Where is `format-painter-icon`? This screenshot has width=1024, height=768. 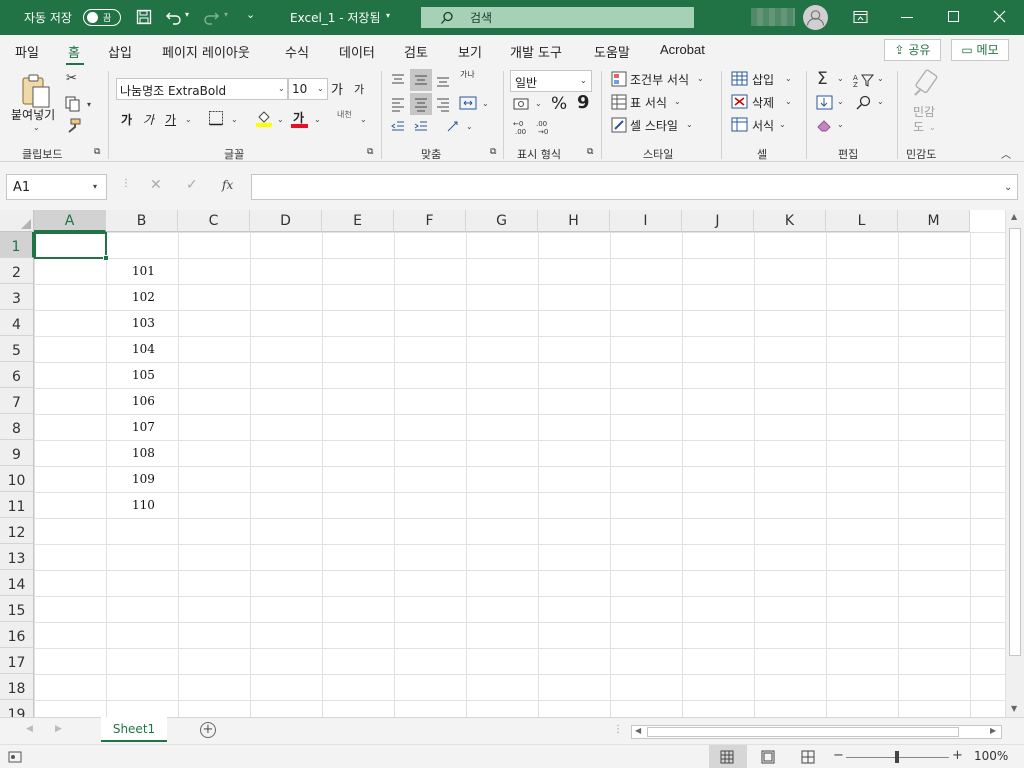
format-painter-icon is located at coordinates (73, 126).